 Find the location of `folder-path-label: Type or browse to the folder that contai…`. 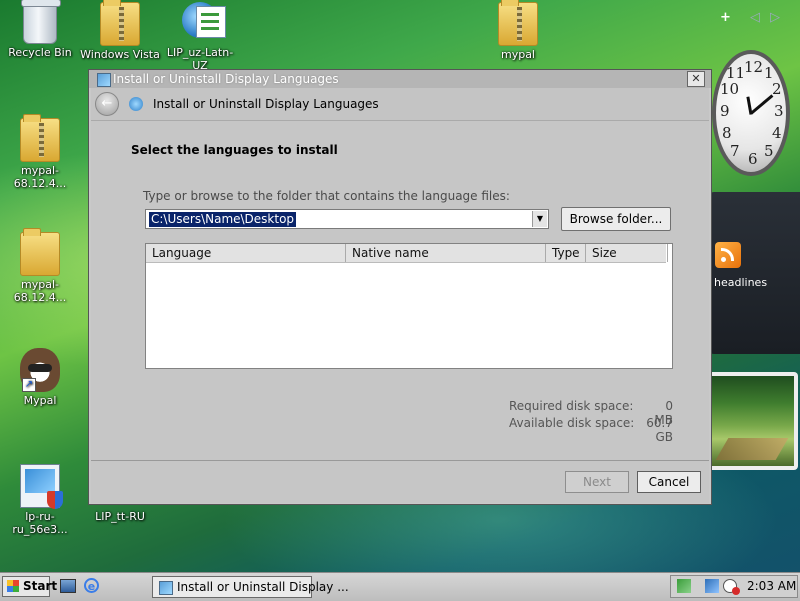

folder-path-label: Type or browse to the folder that contai… is located at coordinates (326, 196).